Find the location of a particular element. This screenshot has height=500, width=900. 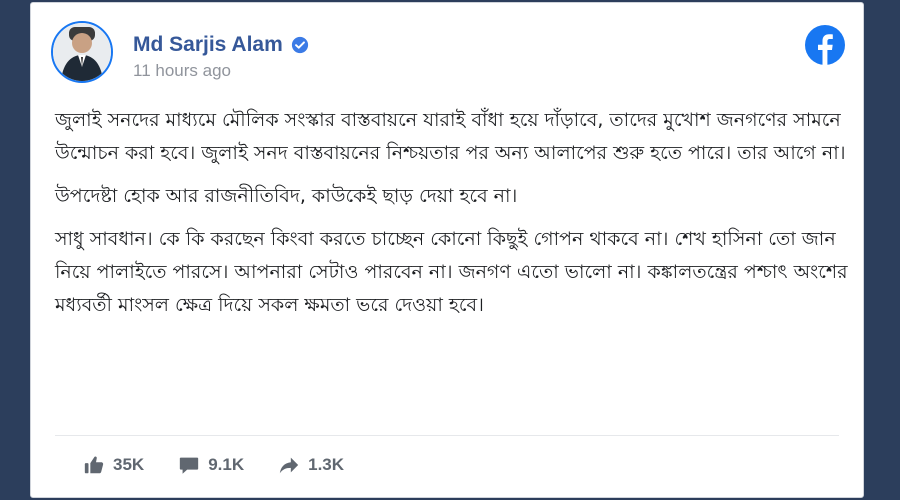

share-arrow-icon is located at coordinates (289, 465).